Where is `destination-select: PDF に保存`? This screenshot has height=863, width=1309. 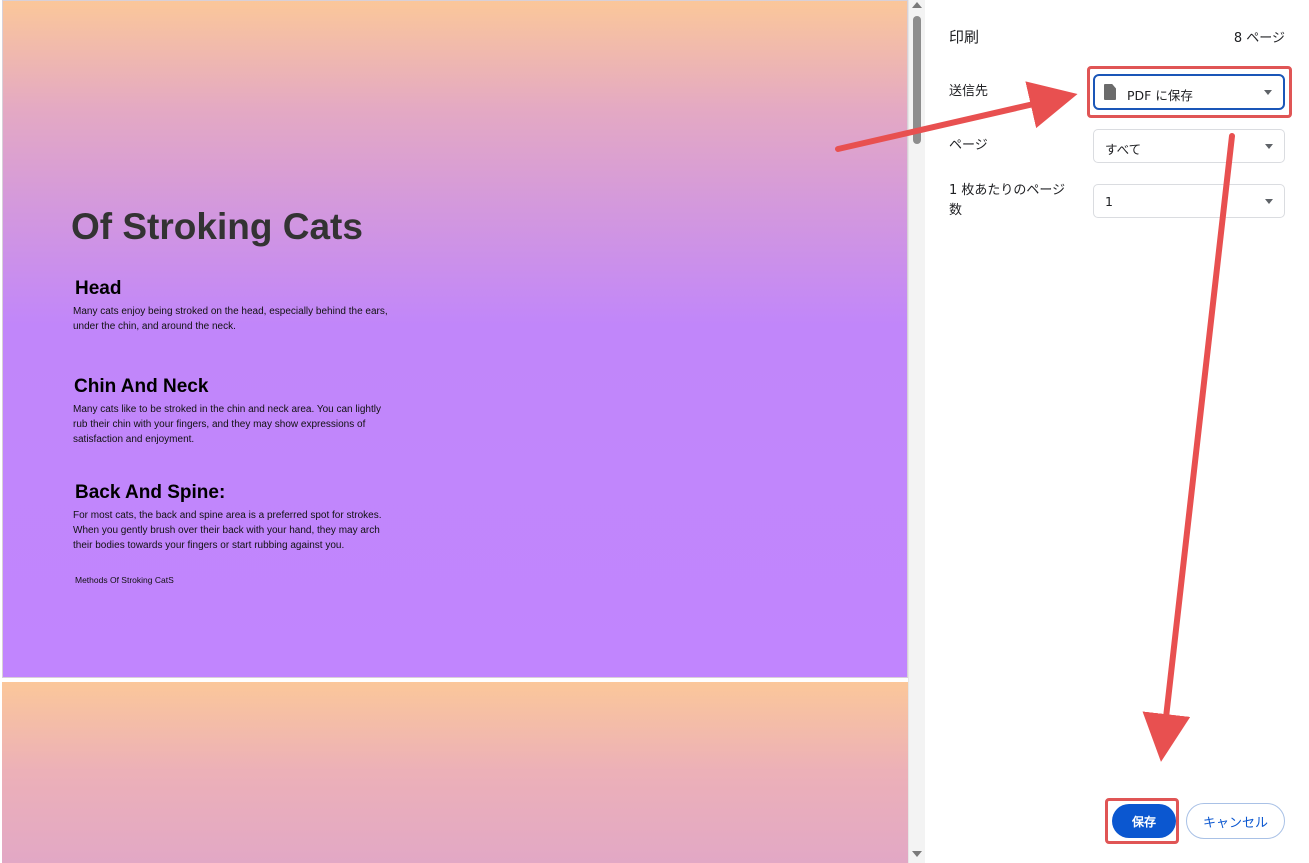
destination-select: PDF に保存 is located at coordinates (1189, 92).